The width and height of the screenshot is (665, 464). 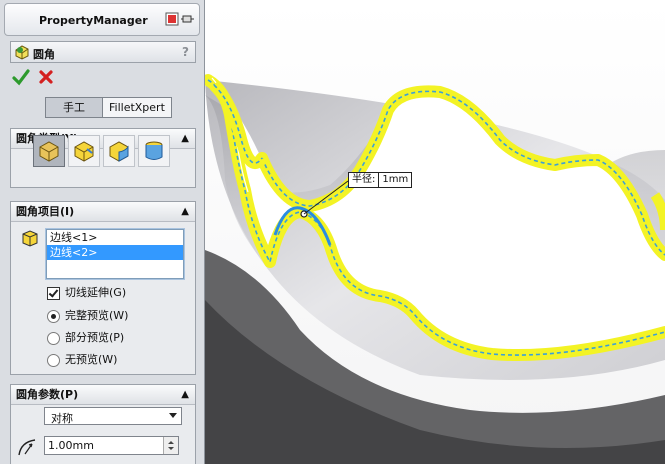 I want to click on chevron-down-icon, so click(x=173, y=415).